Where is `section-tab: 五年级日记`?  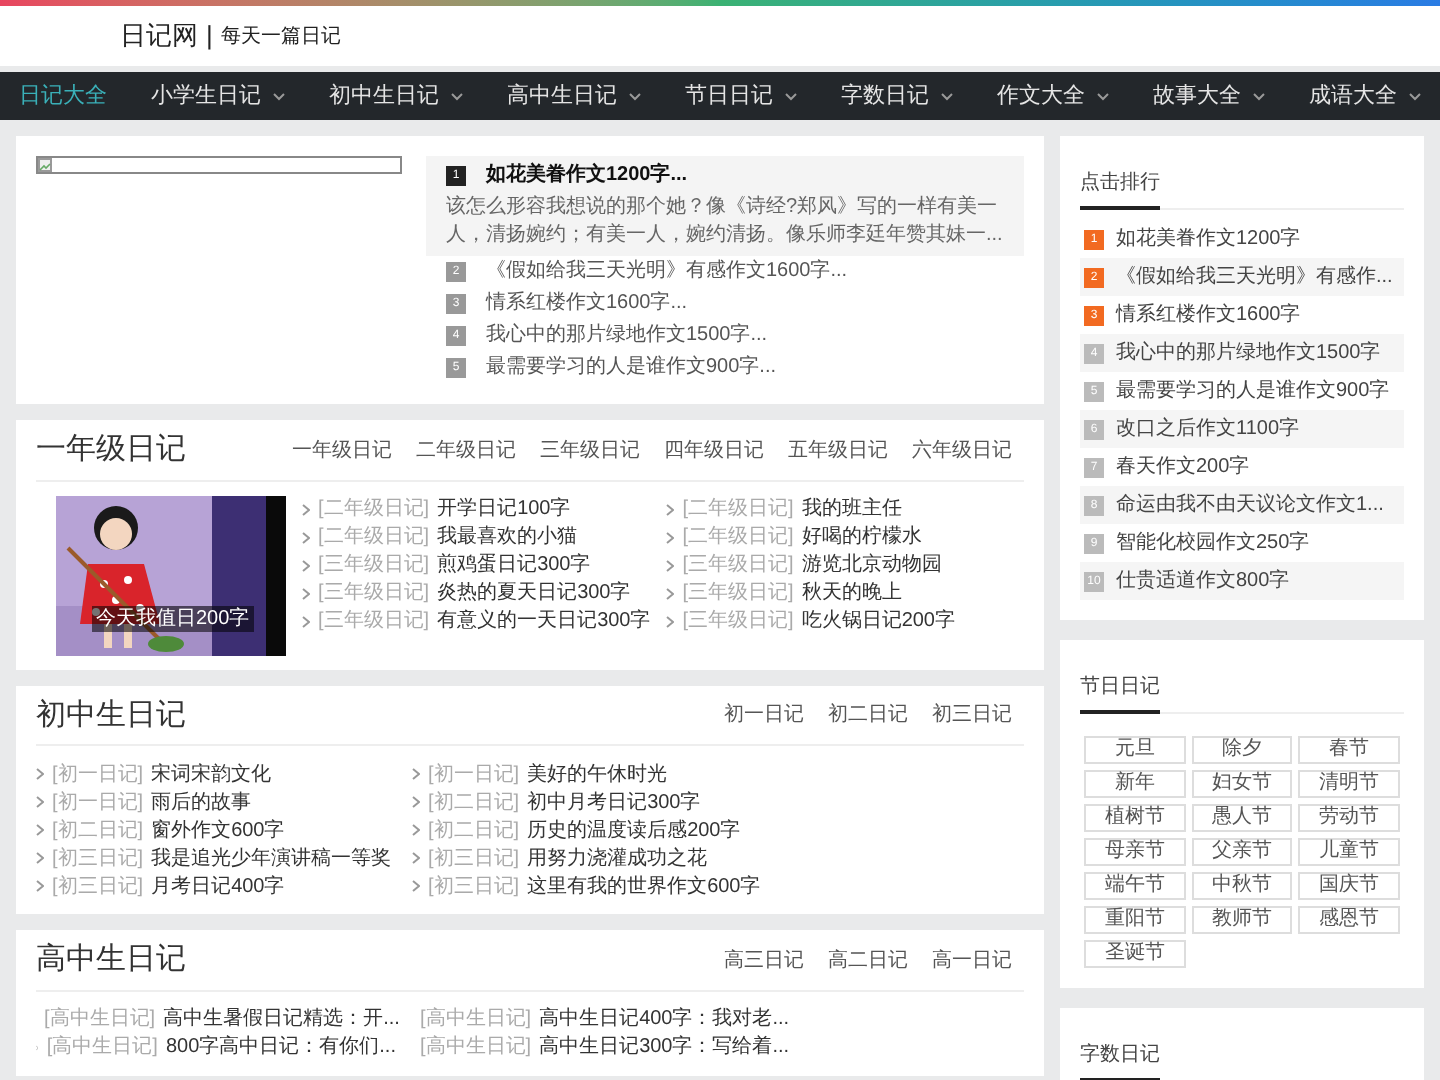
section-tab: 五年级日记 is located at coordinates (838, 450).